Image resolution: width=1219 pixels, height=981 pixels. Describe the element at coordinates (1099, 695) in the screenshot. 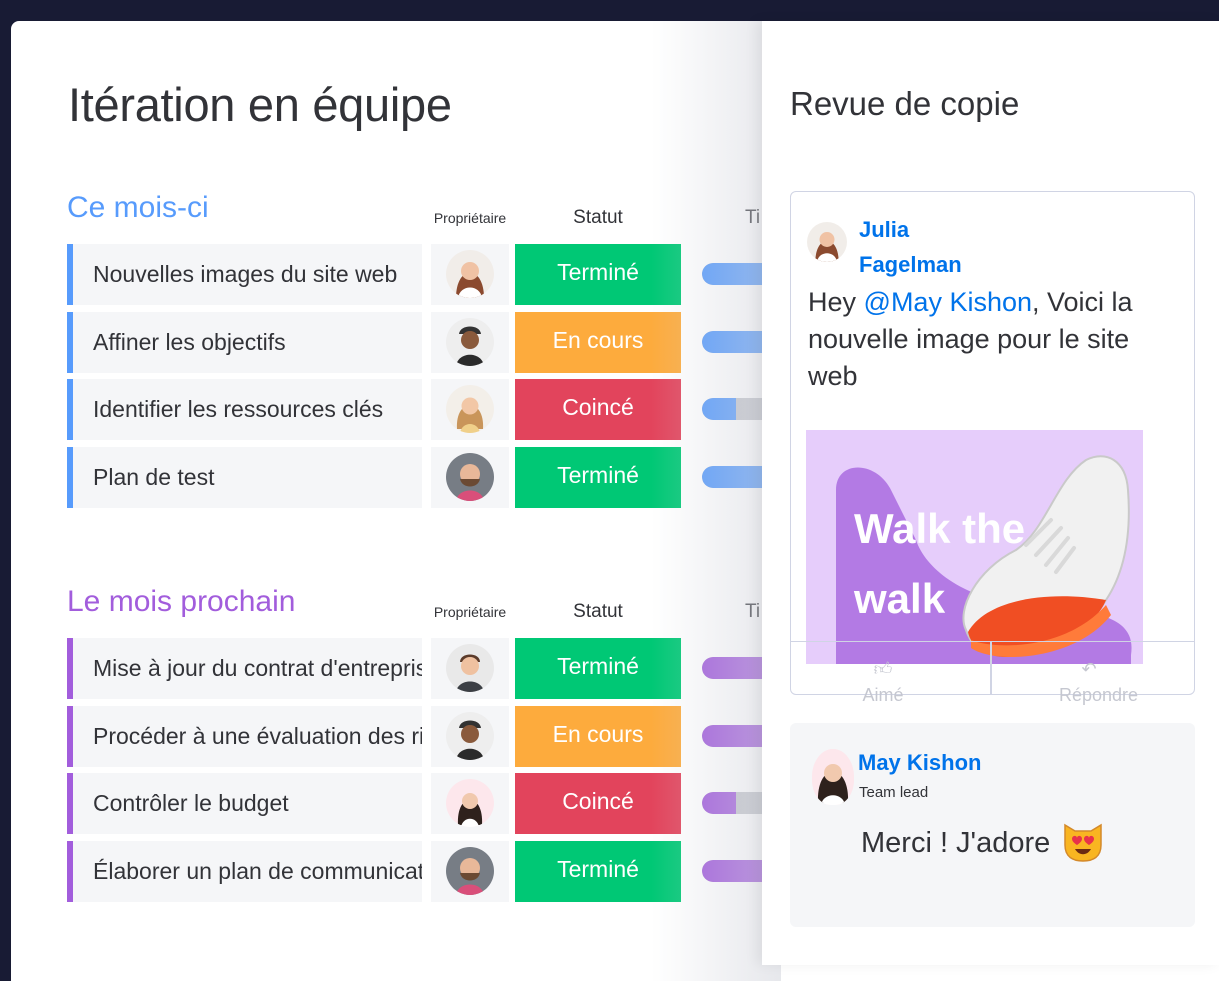

I see `reply-label: Répondre` at that location.